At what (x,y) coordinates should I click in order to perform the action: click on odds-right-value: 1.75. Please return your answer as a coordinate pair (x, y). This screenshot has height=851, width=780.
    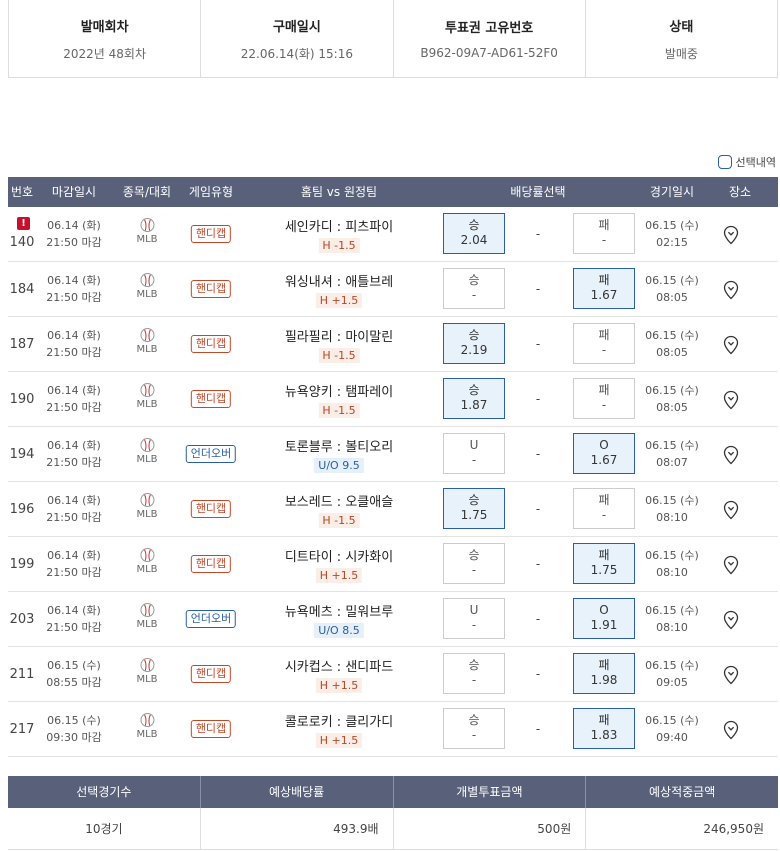
    Looking at the image, I should click on (604, 570).